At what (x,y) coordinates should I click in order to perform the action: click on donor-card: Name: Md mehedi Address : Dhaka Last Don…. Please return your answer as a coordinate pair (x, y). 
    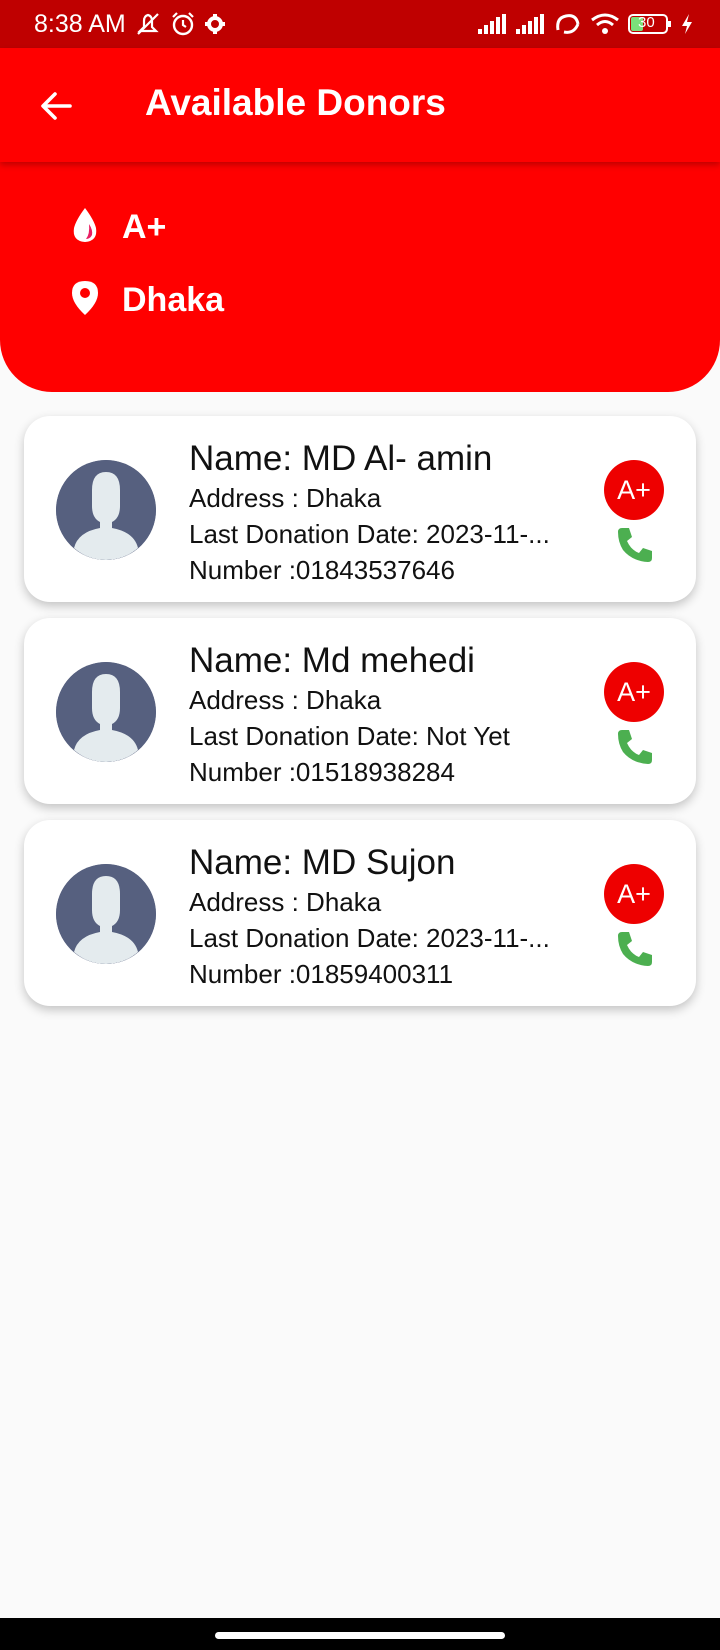
    Looking at the image, I should click on (360, 711).